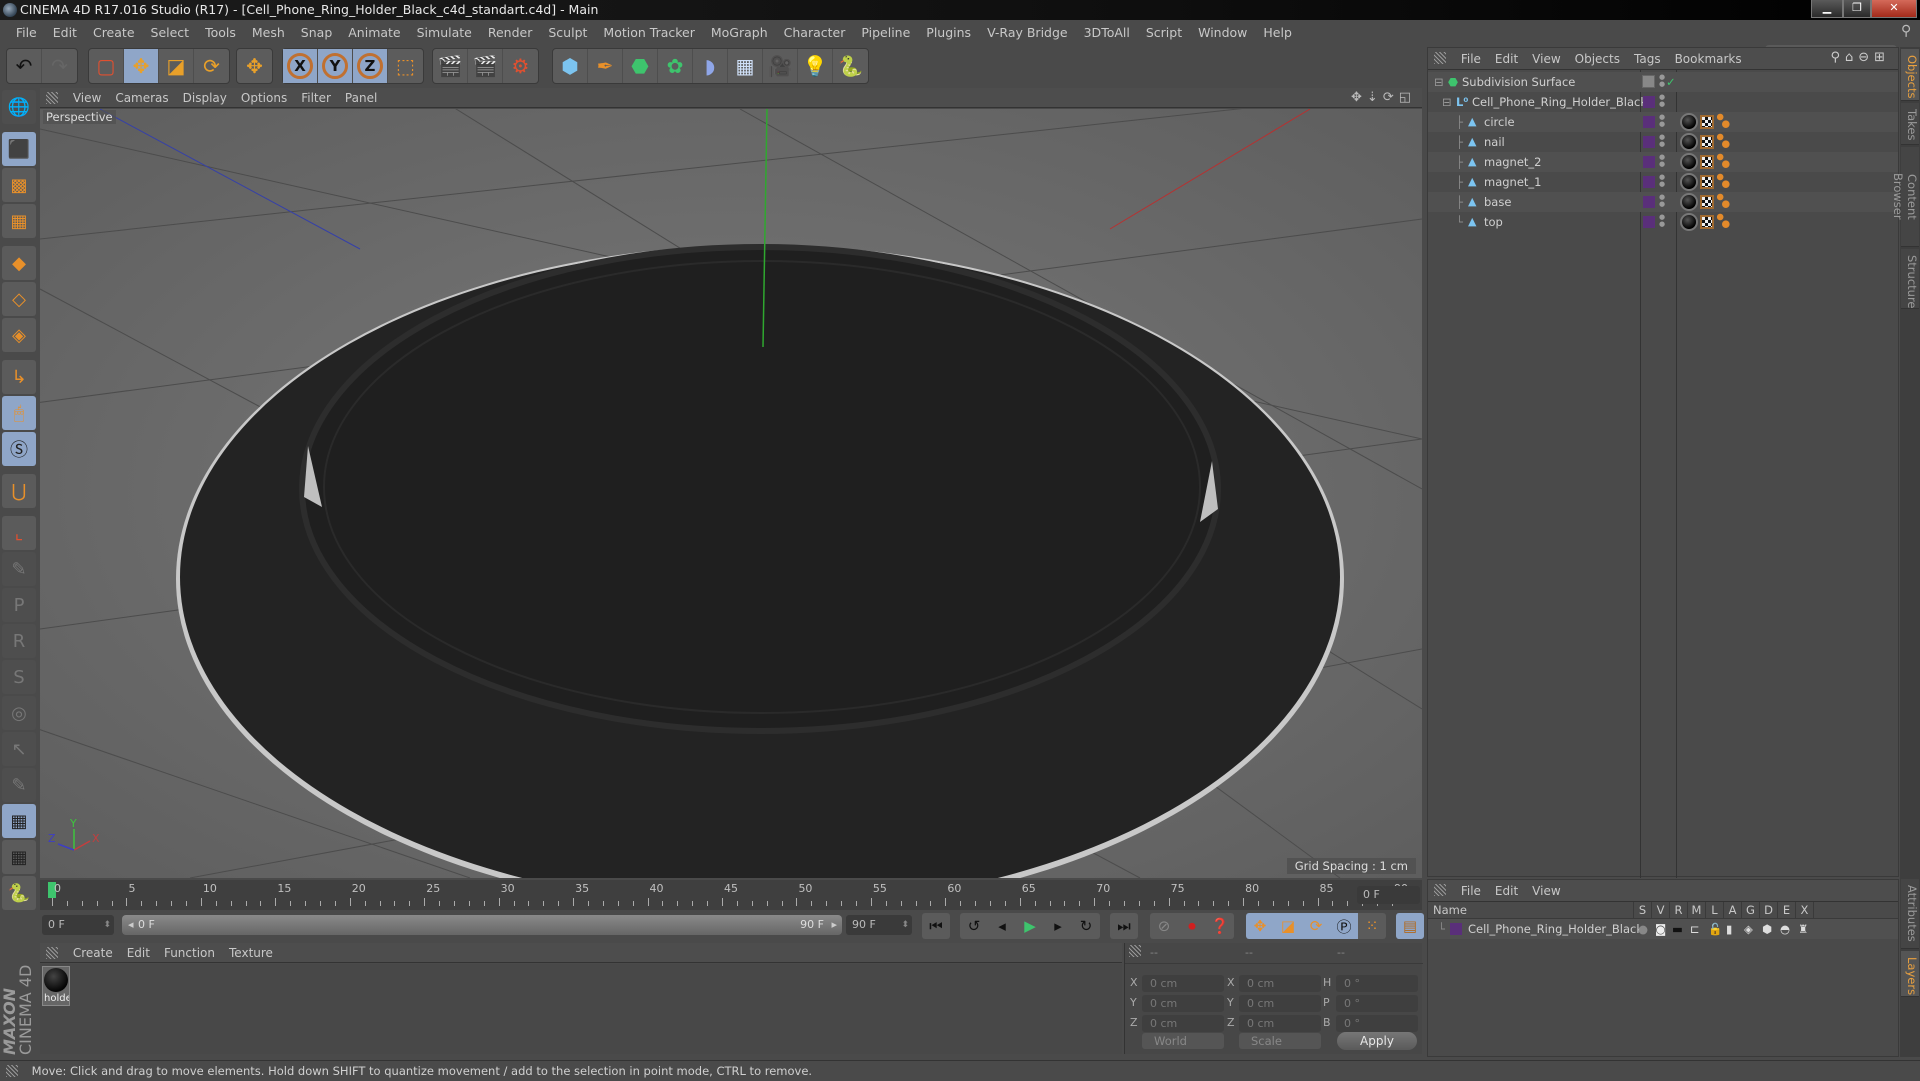  I want to click on lm-menu-file: File, so click(1471, 891).